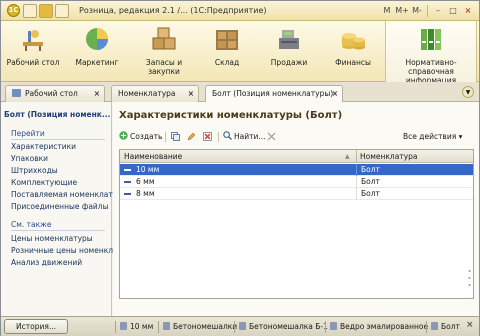  I want to click on home-icon, so click(46, 11).